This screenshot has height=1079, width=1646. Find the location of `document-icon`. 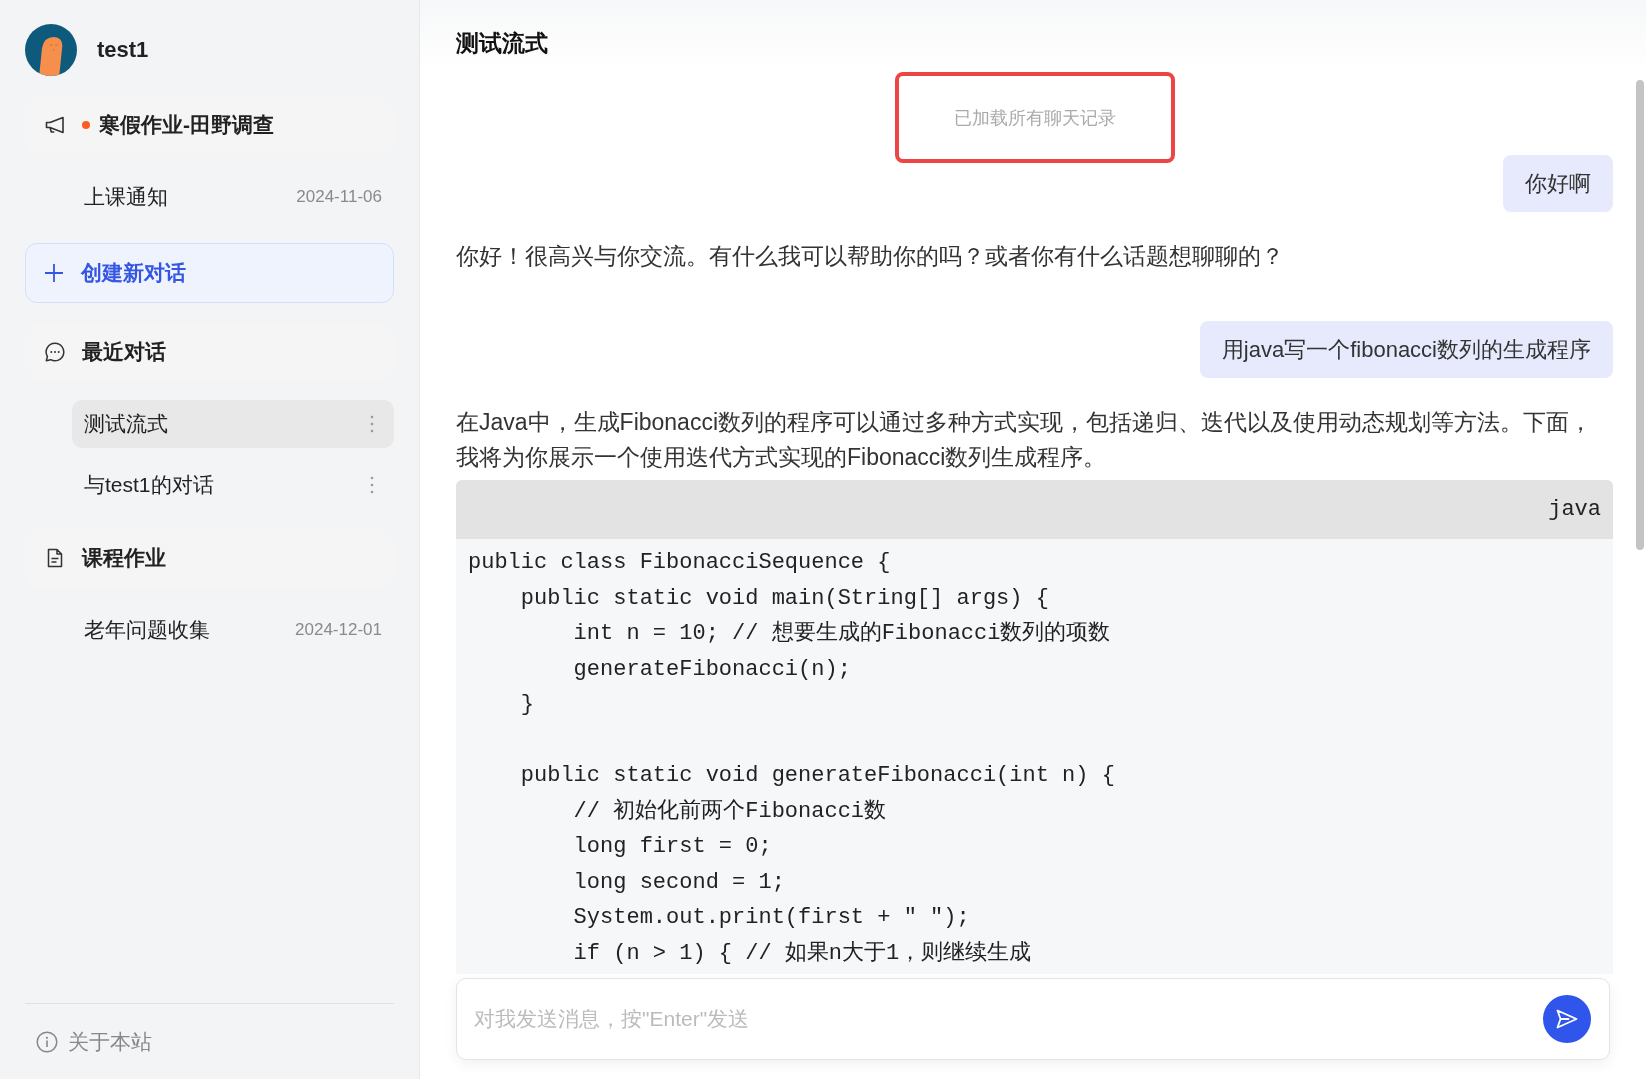

document-icon is located at coordinates (55, 558).